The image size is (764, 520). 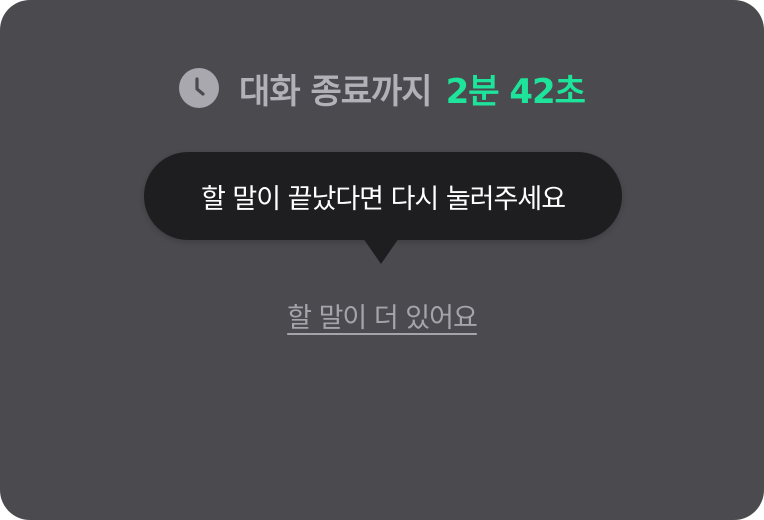 What do you see at coordinates (382, 315) in the screenshot?
I see `more-to-say-link: 할 말이 더 있어요` at bounding box center [382, 315].